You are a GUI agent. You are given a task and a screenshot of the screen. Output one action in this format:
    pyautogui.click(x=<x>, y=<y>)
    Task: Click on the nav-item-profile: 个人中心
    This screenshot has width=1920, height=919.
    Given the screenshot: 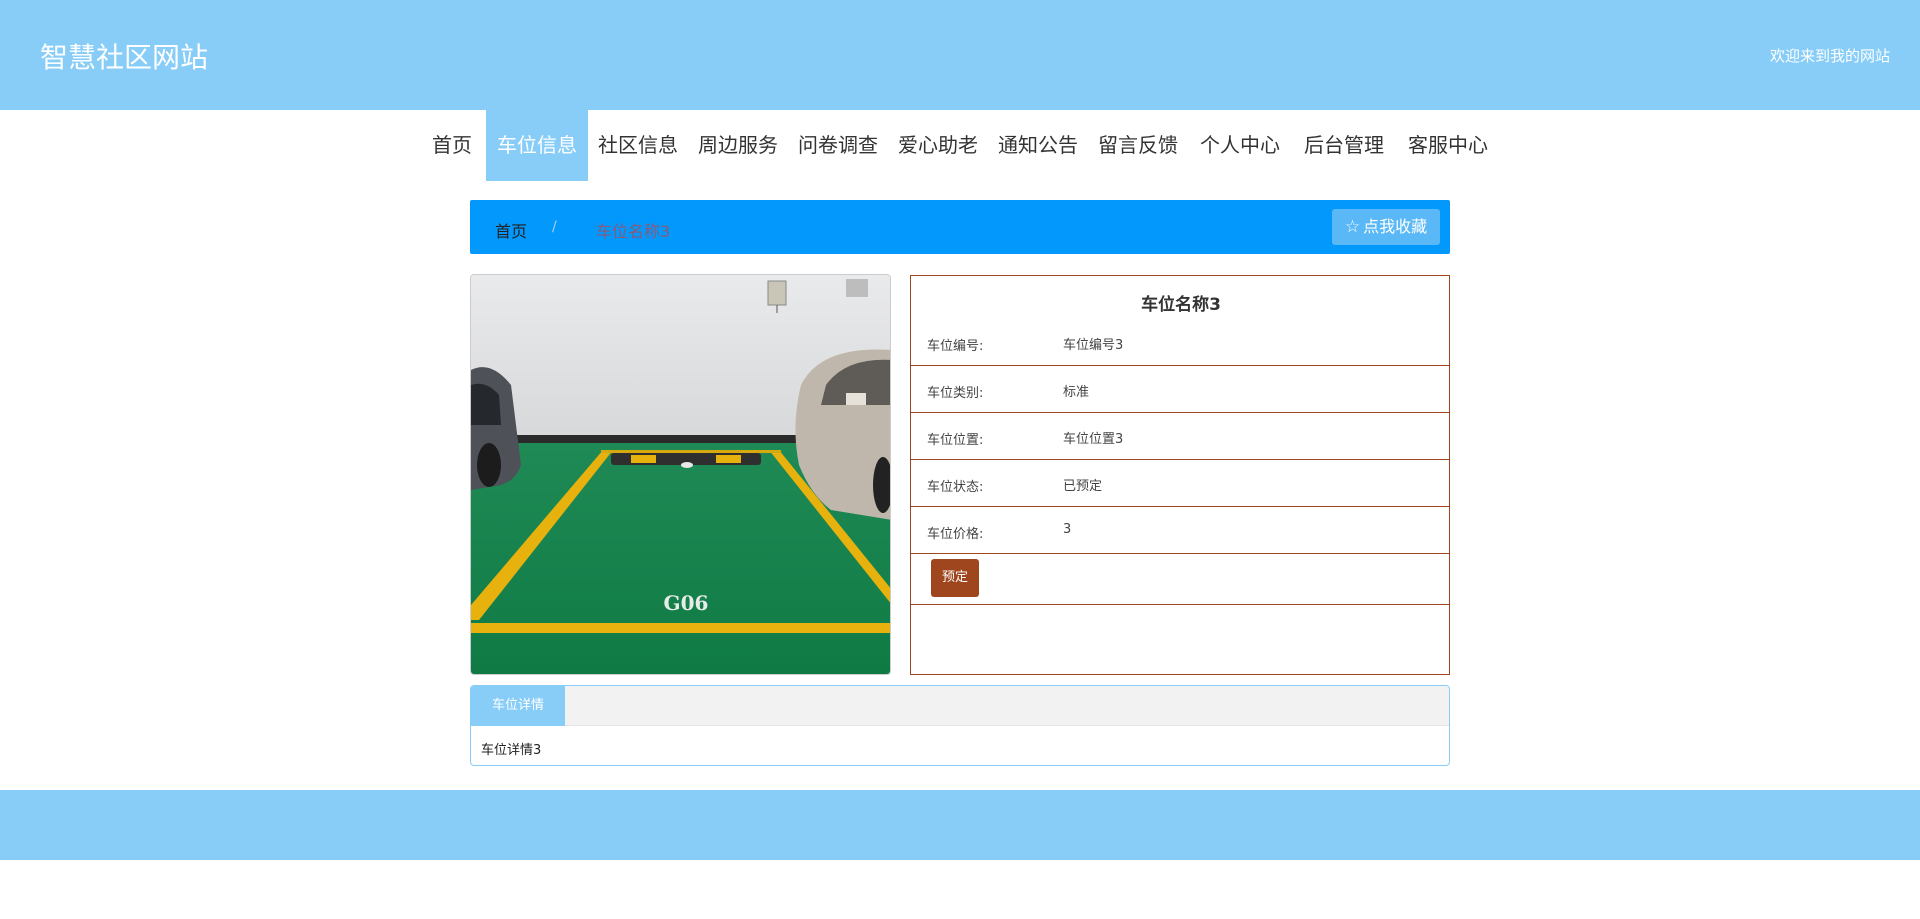 What is the action you would take?
    pyautogui.click(x=1240, y=145)
    